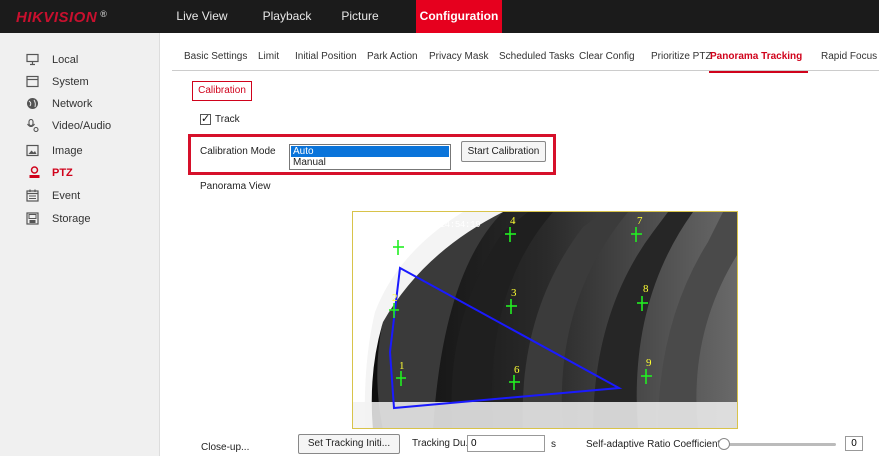 The image size is (879, 456). I want to click on globe-icon, so click(32, 103).